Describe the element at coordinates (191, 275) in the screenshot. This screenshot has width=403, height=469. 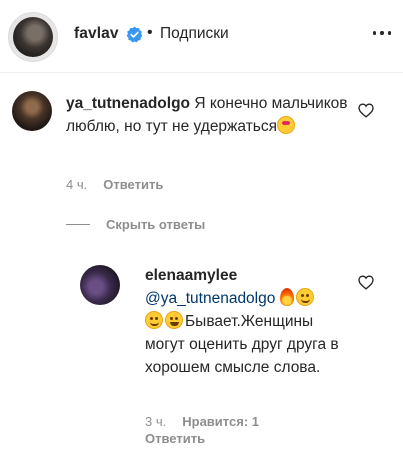
I see `reply-username: elenaamylee` at that location.